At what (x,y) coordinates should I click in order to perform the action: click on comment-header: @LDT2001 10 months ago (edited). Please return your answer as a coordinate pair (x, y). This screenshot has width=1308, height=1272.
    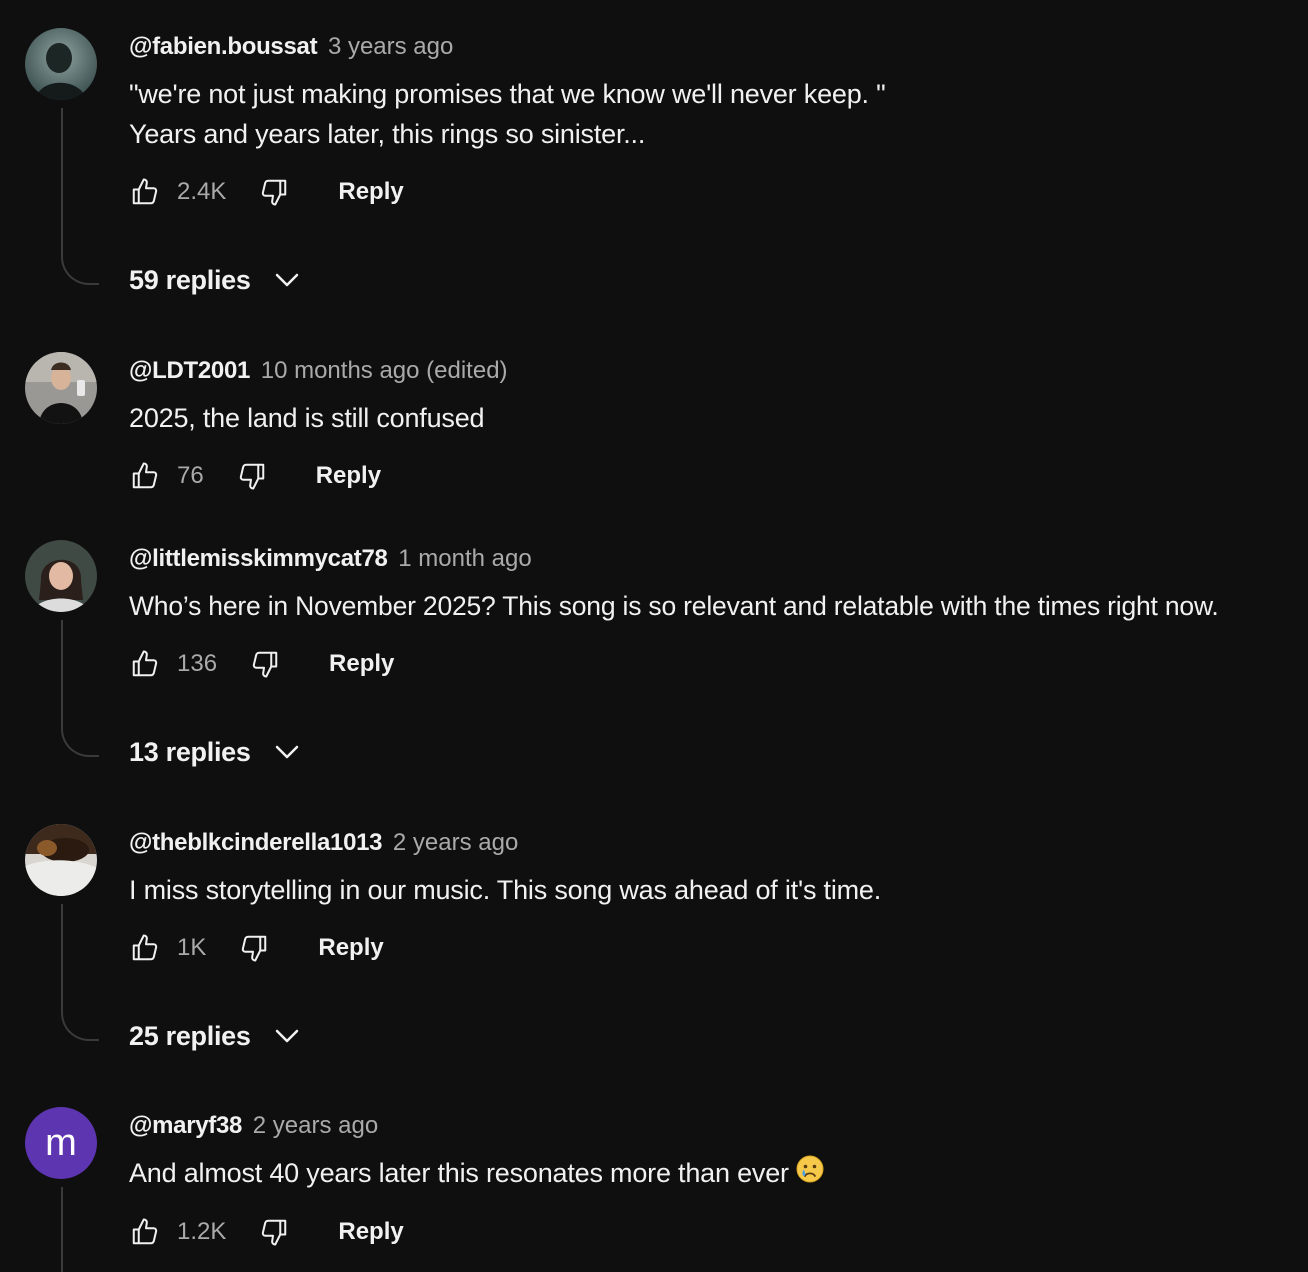
    Looking at the image, I should click on (318, 371).